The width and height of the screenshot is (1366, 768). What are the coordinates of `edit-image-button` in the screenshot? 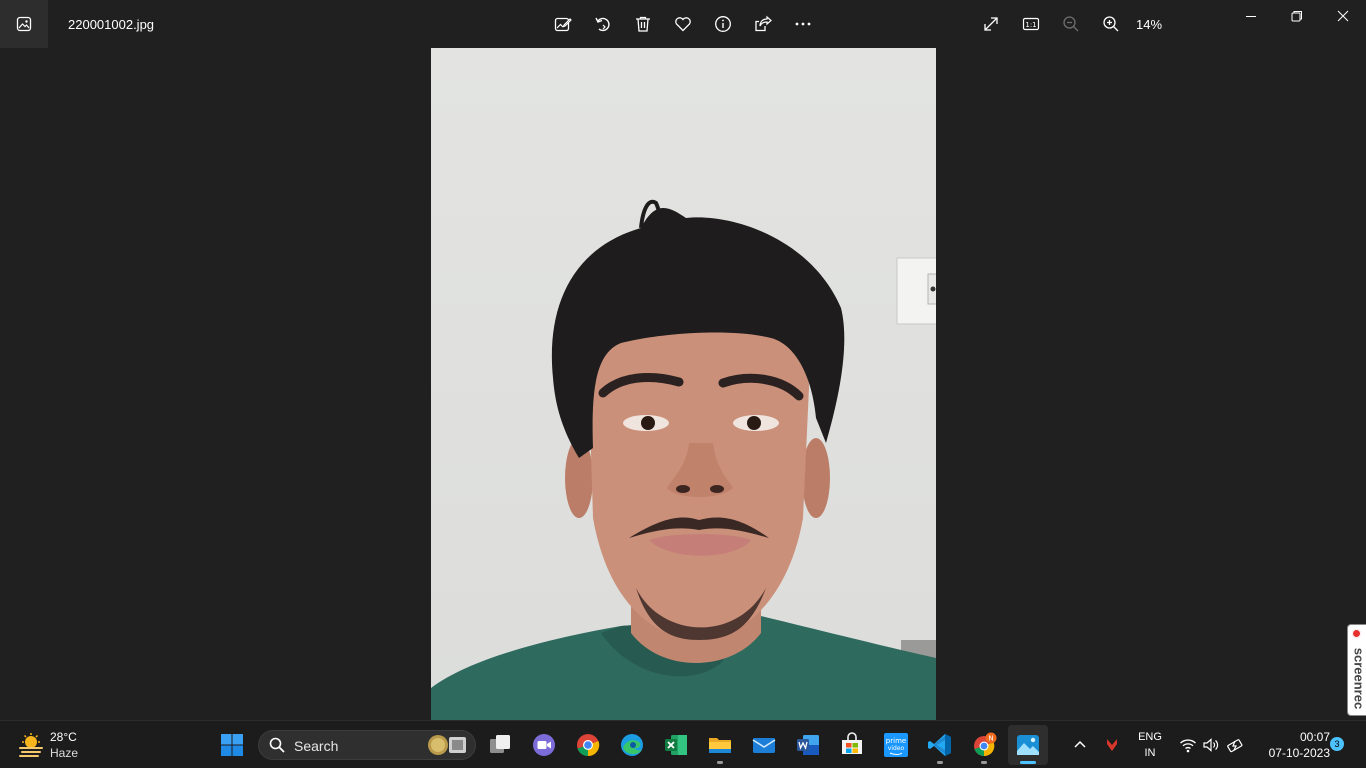 It's located at (563, 24).